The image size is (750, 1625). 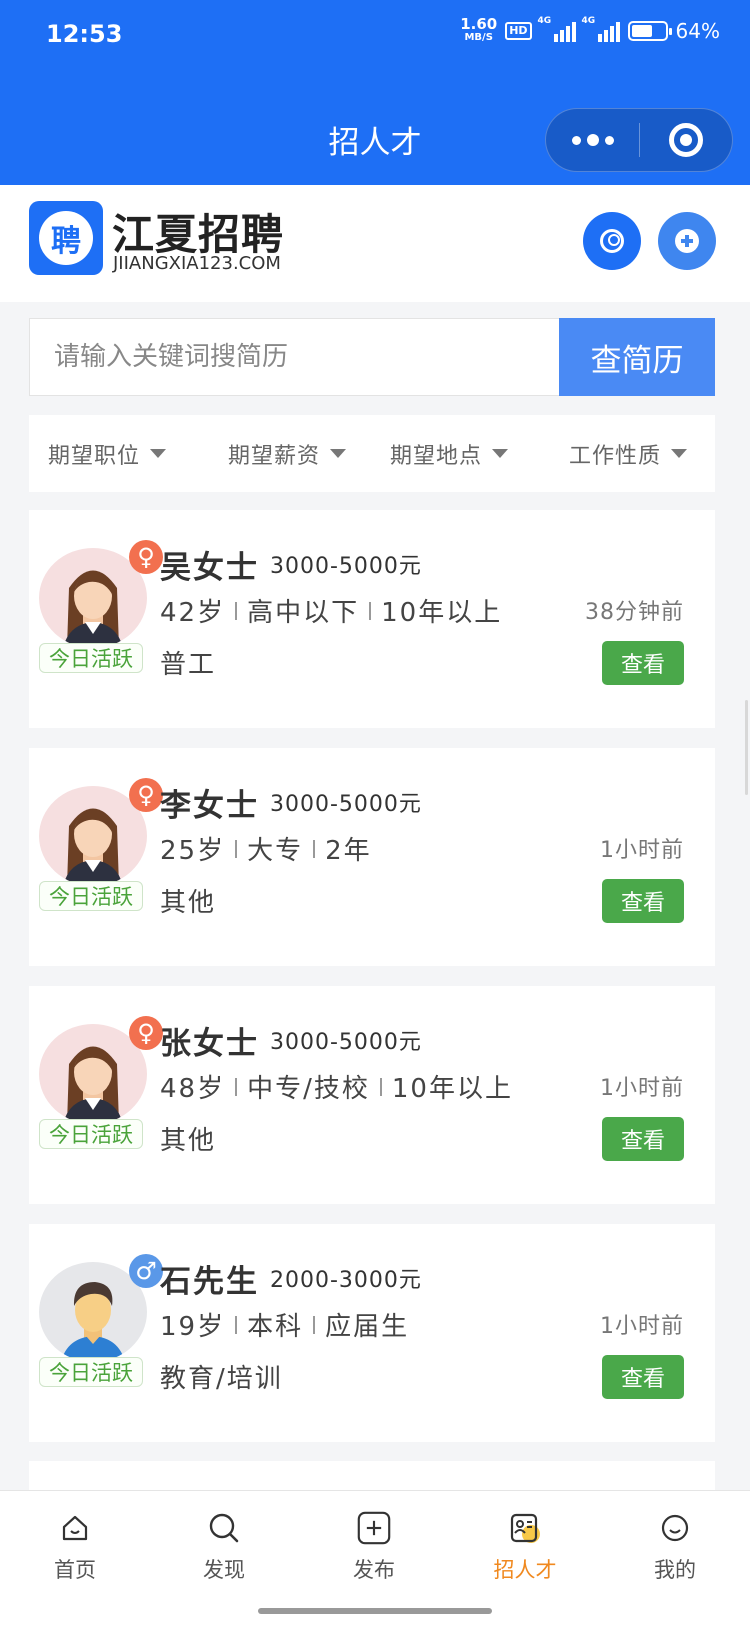 What do you see at coordinates (303, 613) in the screenshot?
I see `candidate-education: 高中以下` at bounding box center [303, 613].